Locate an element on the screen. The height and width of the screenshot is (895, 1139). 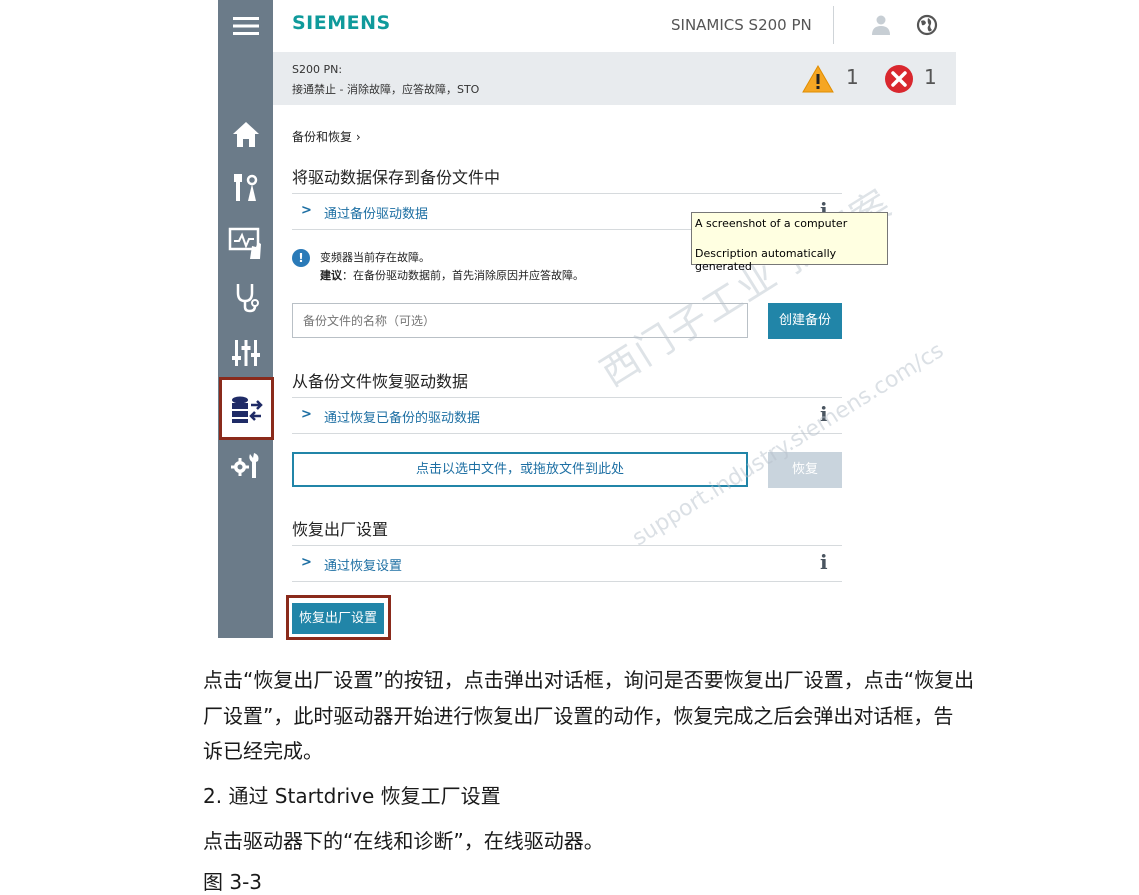
breadcrumb: 备份和恢复 › is located at coordinates (326, 136).